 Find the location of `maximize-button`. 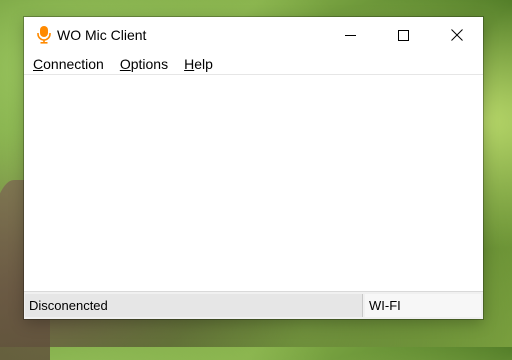

maximize-button is located at coordinates (403, 35).